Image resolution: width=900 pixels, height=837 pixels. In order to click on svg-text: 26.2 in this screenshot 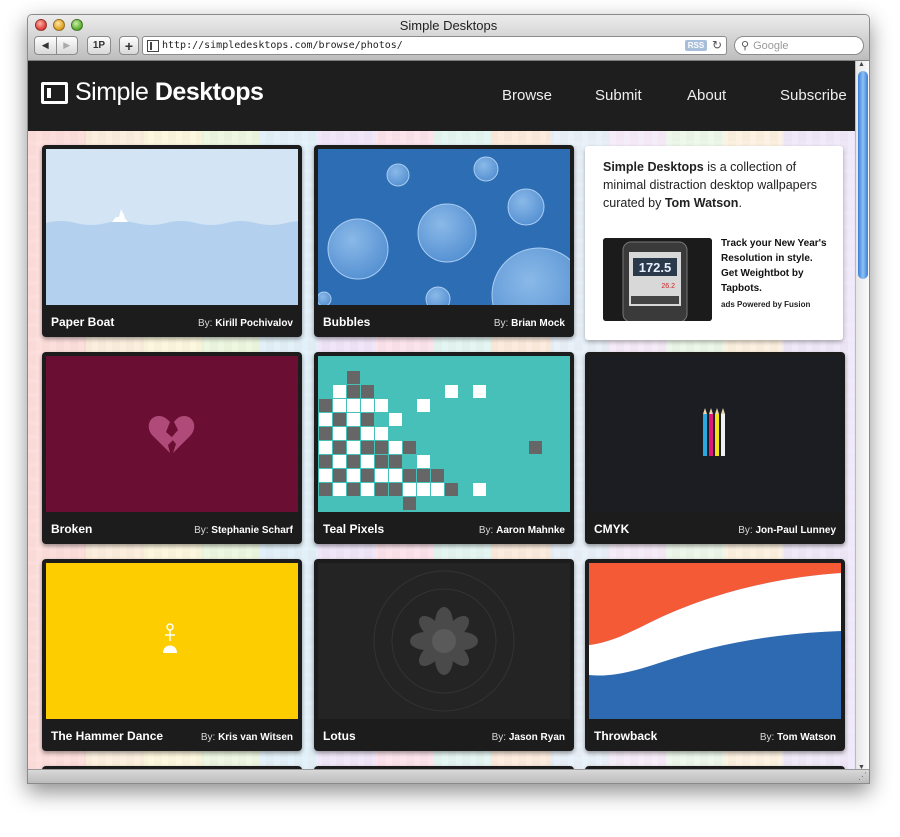, I will do `click(668, 286)`.